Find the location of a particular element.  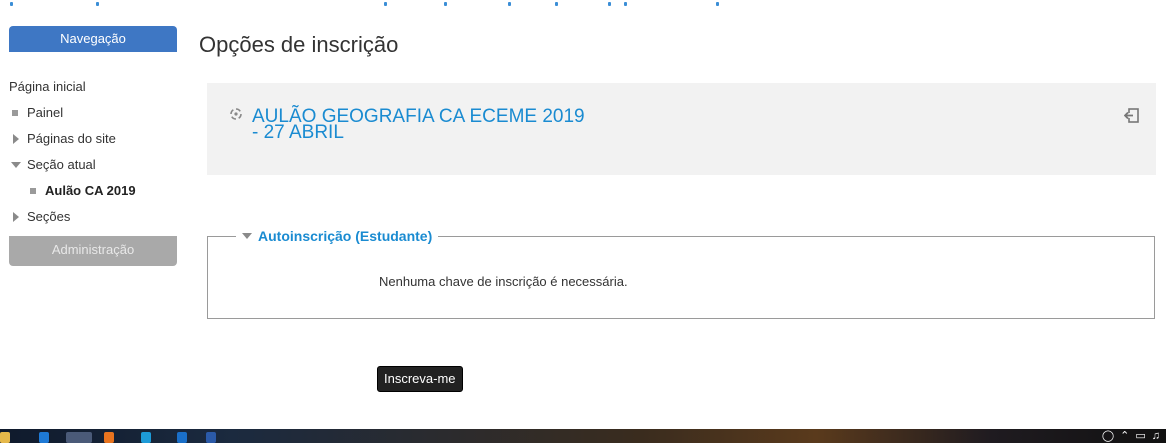

enrolment-key-message: Nenhuma chave de inscrição é necessária. is located at coordinates (503, 281).